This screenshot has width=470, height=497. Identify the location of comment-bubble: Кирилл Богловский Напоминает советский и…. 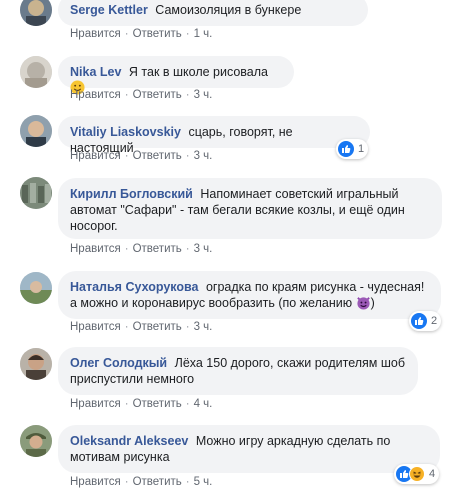
(250, 208).